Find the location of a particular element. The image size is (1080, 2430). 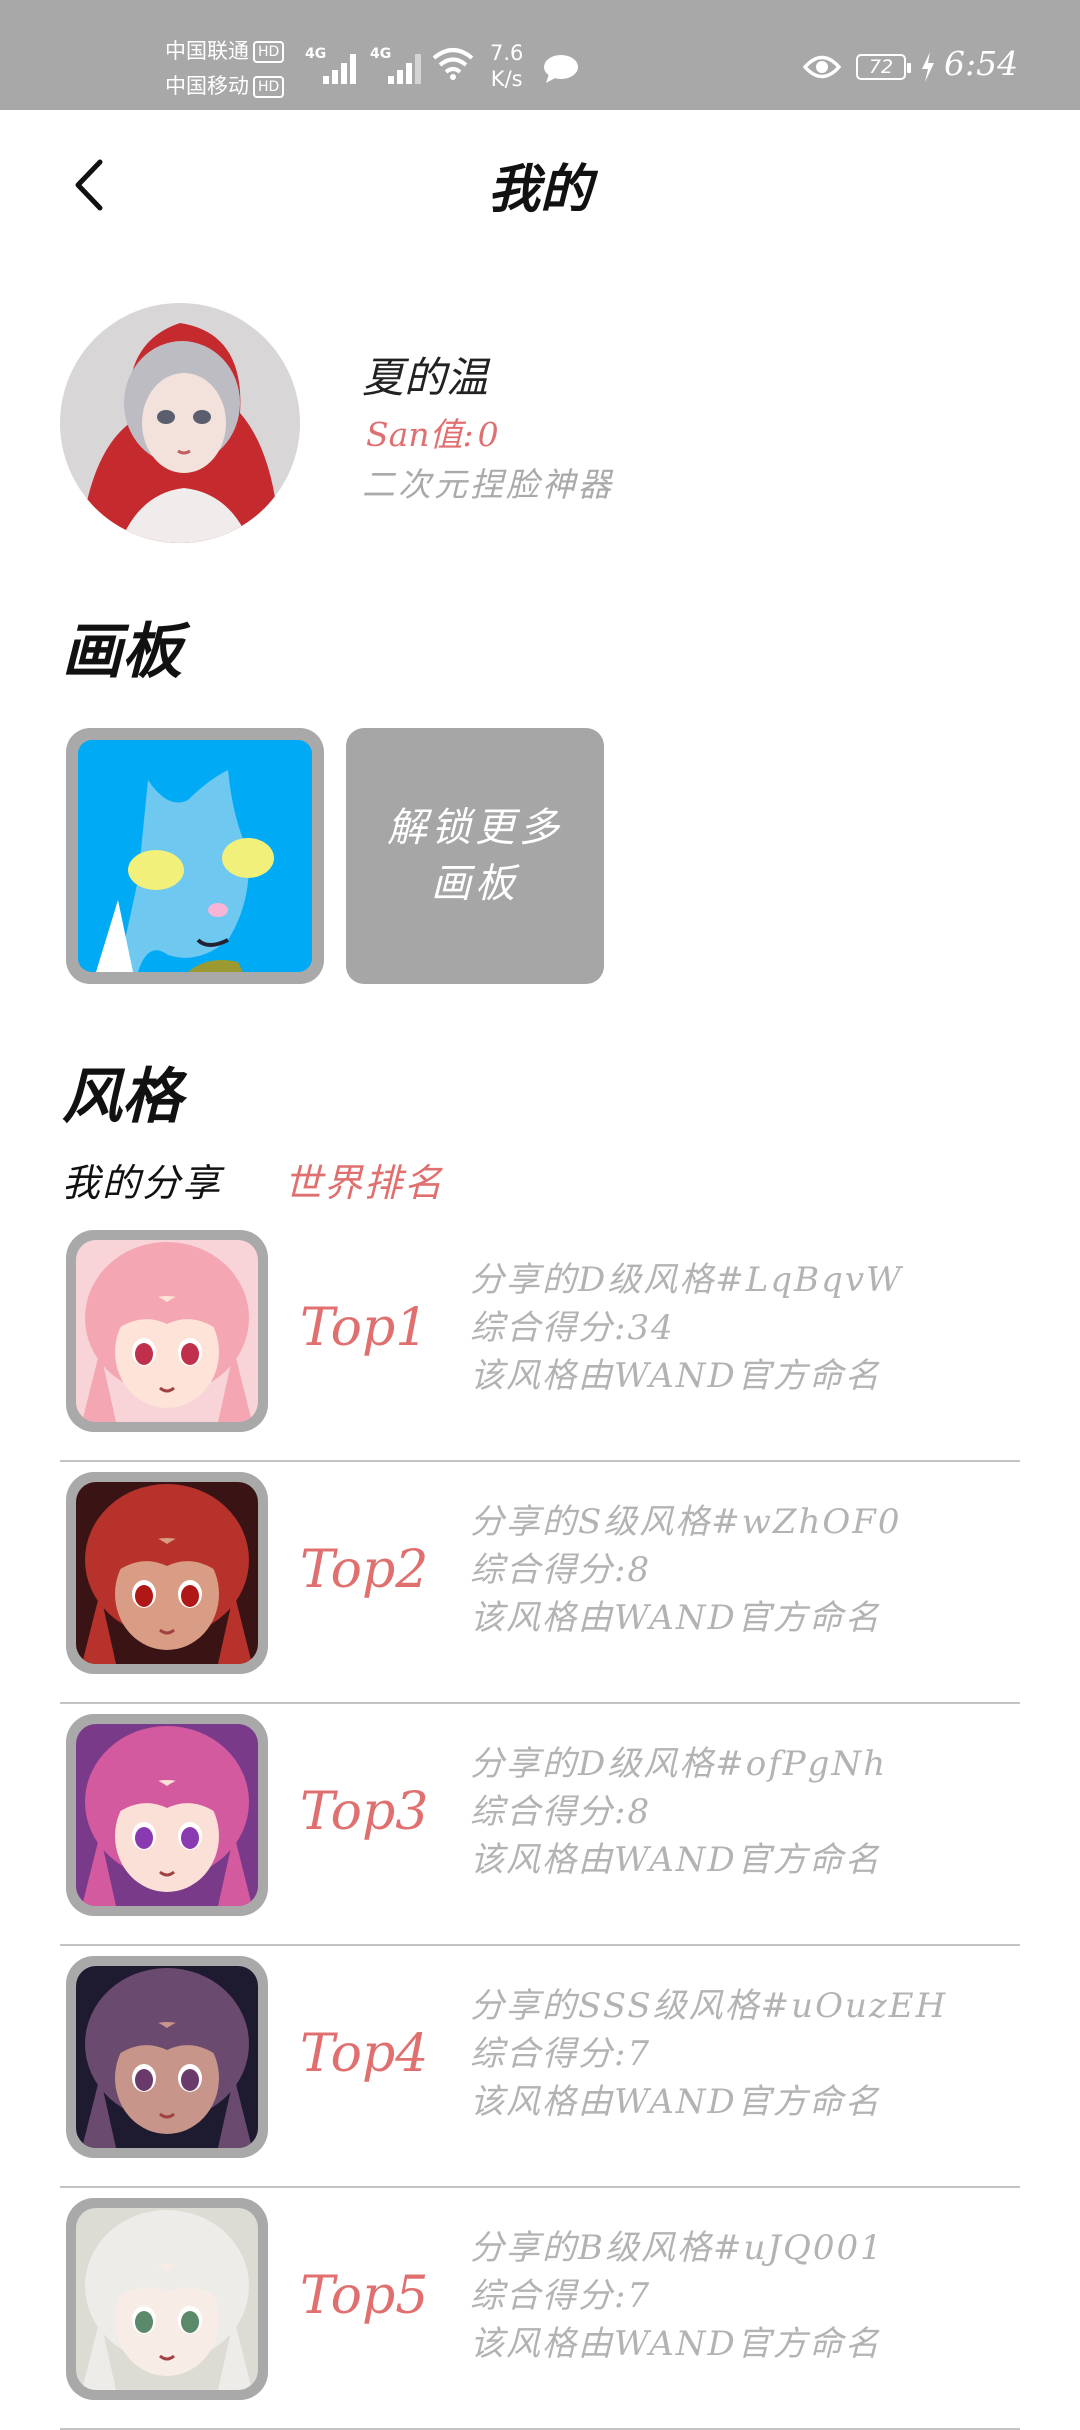

style-grade-code: 分享的D级风格#LqBqvW is located at coordinates (686, 1280).